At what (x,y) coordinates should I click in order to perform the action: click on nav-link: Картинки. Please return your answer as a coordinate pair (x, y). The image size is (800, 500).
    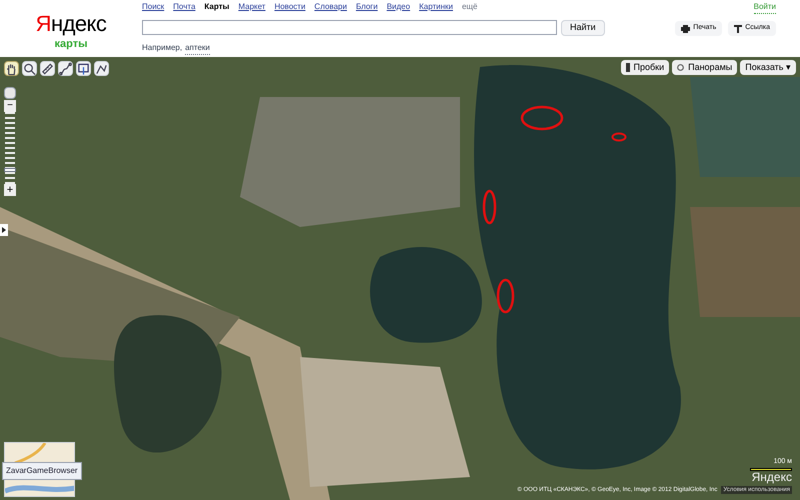
    Looking at the image, I should click on (436, 7).